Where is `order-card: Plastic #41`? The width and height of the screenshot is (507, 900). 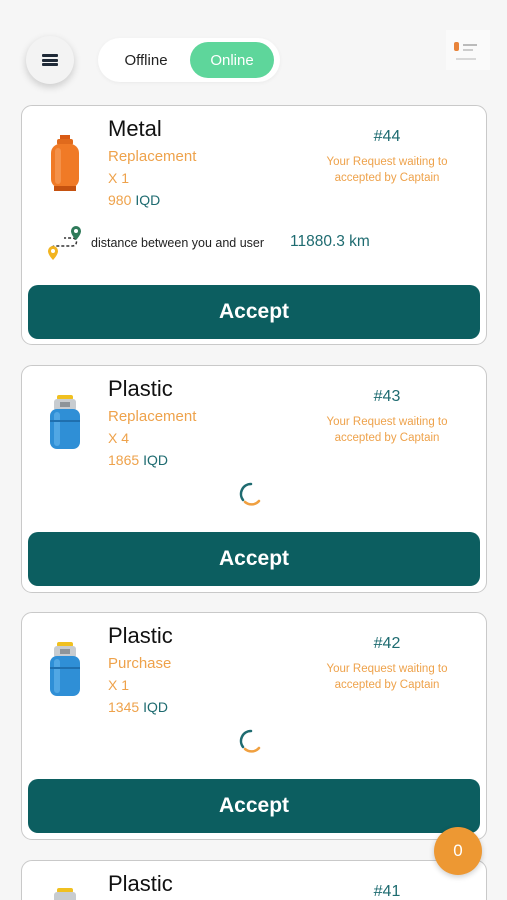
order-card: Plastic #41 is located at coordinates (254, 880).